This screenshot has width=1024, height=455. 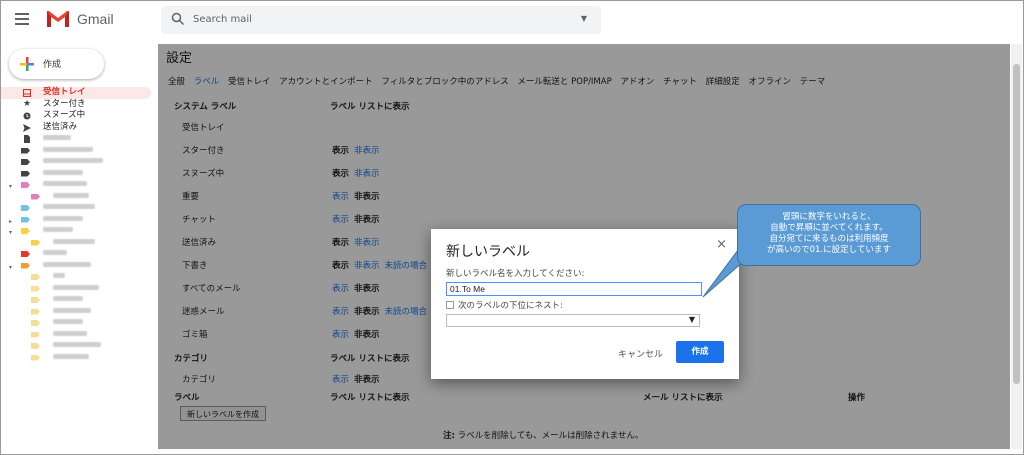 I want to click on plus-icon, so click(x=27, y=64).